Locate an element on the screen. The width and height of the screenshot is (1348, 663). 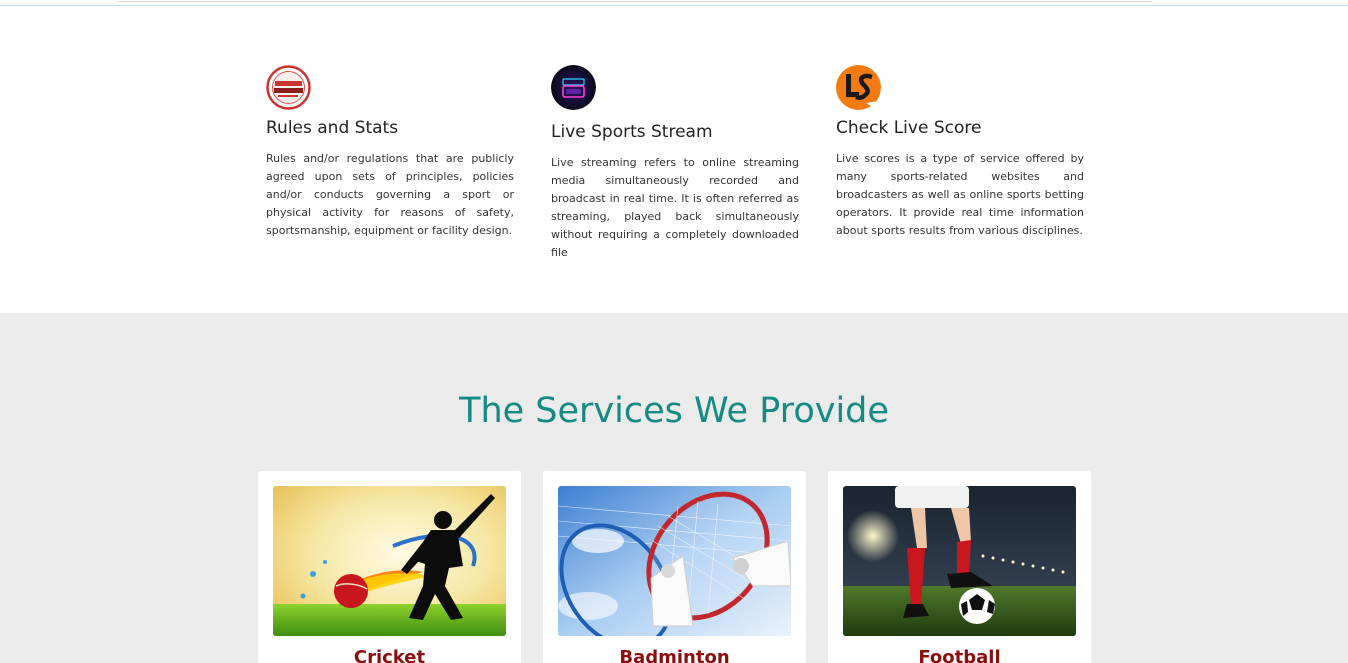
live-score-logo-icon is located at coordinates (858, 87).